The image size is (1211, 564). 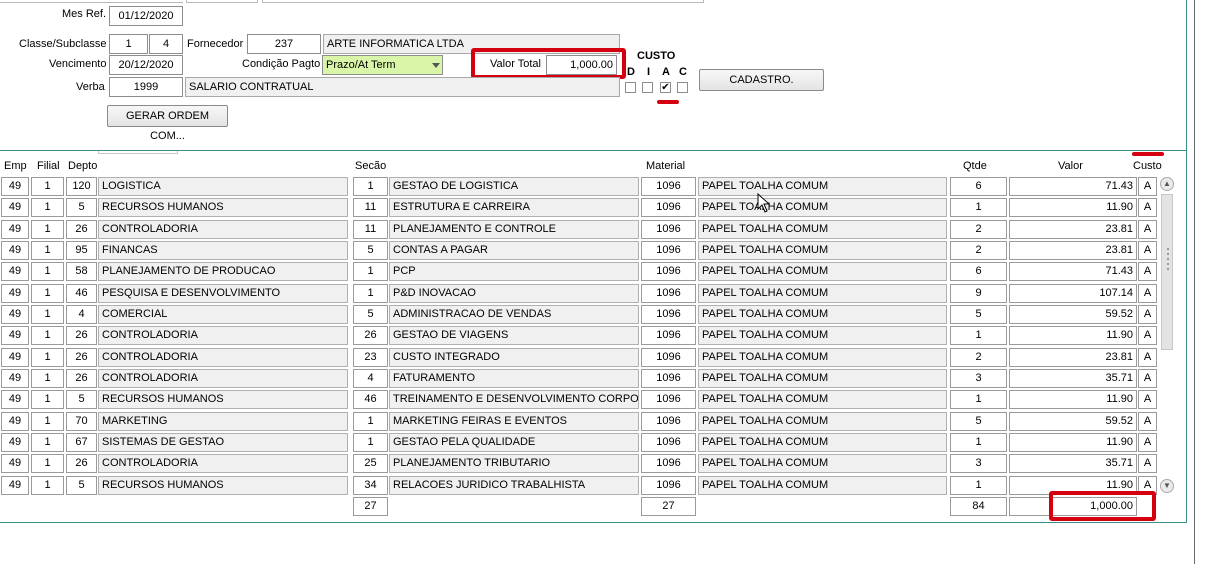 What do you see at coordinates (436, 65) in the screenshot?
I see `chevron-down-icon` at bounding box center [436, 65].